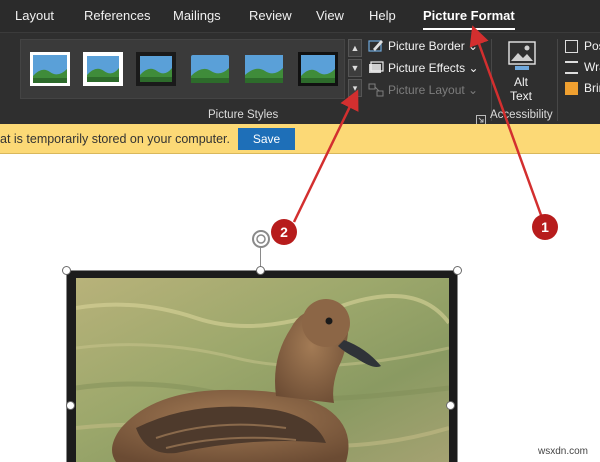  Describe the element at coordinates (433, 90) in the screenshot. I see `picture-layout-label: Picture Layout ⌄` at that location.